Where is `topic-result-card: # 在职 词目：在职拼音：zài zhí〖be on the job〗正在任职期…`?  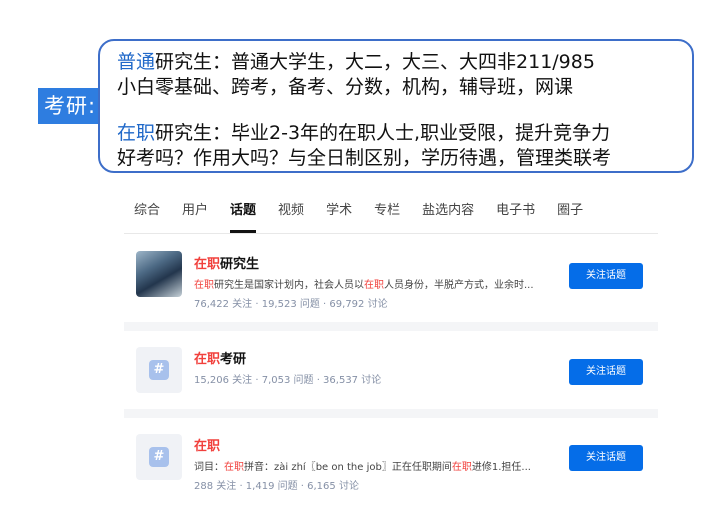 topic-result-card: # 在职 词目：在职拼音：zài zhí〖be on the job〗正在任职期… is located at coordinates (391, 463).